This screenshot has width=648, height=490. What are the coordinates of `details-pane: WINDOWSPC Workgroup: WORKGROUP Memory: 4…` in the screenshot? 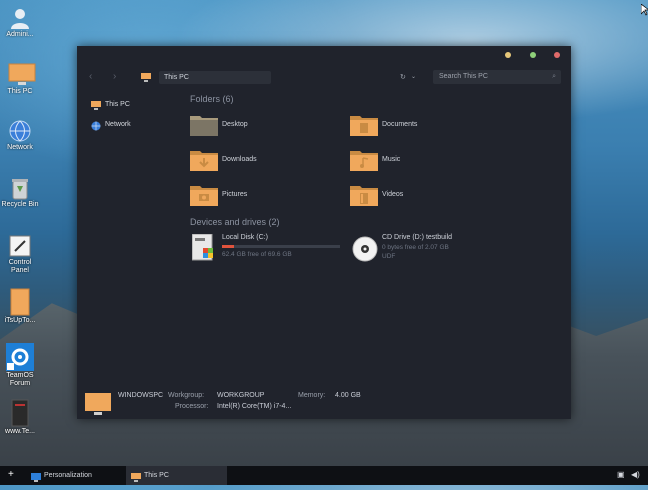 It's located at (324, 402).